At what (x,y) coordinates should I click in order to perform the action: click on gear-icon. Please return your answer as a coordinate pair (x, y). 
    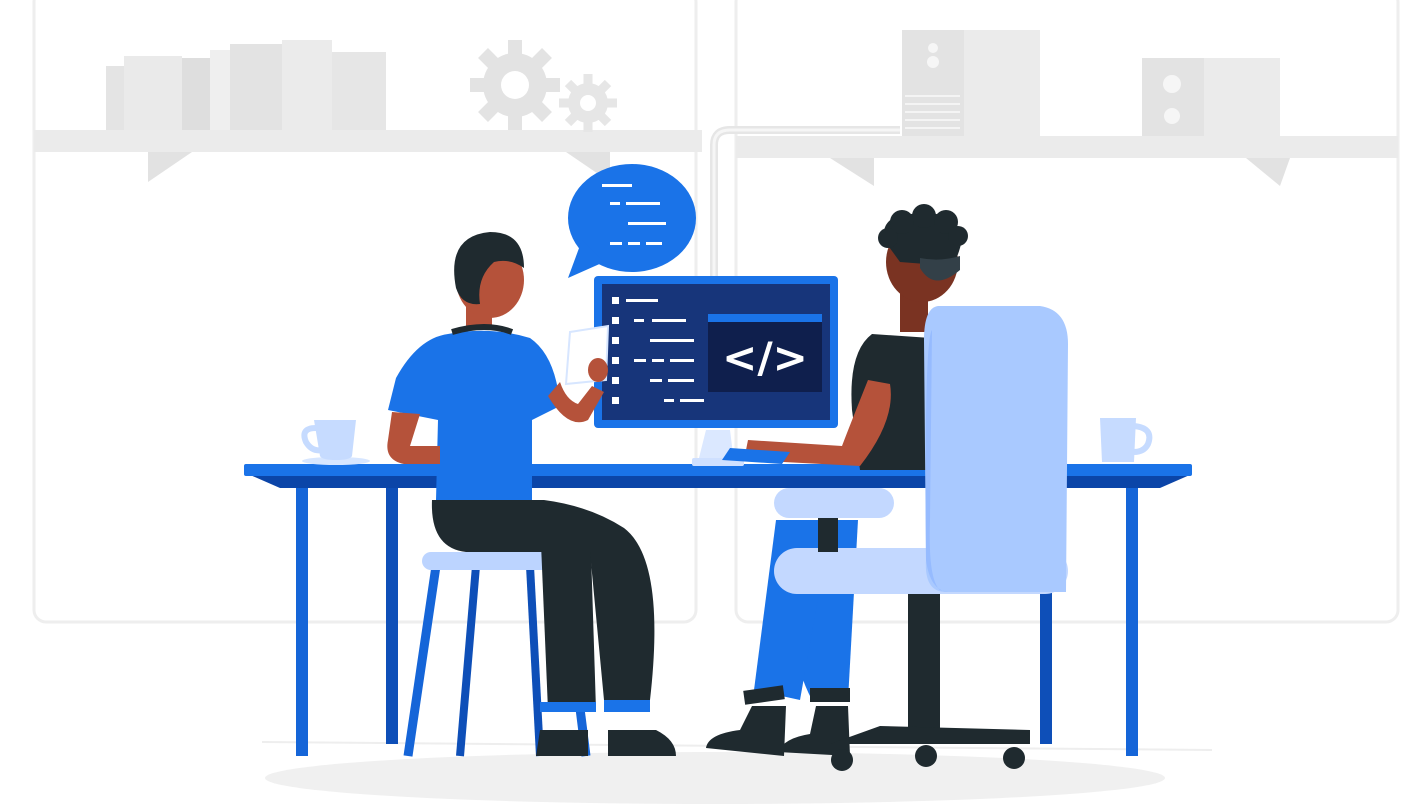
    Looking at the image, I should click on (515, 85).